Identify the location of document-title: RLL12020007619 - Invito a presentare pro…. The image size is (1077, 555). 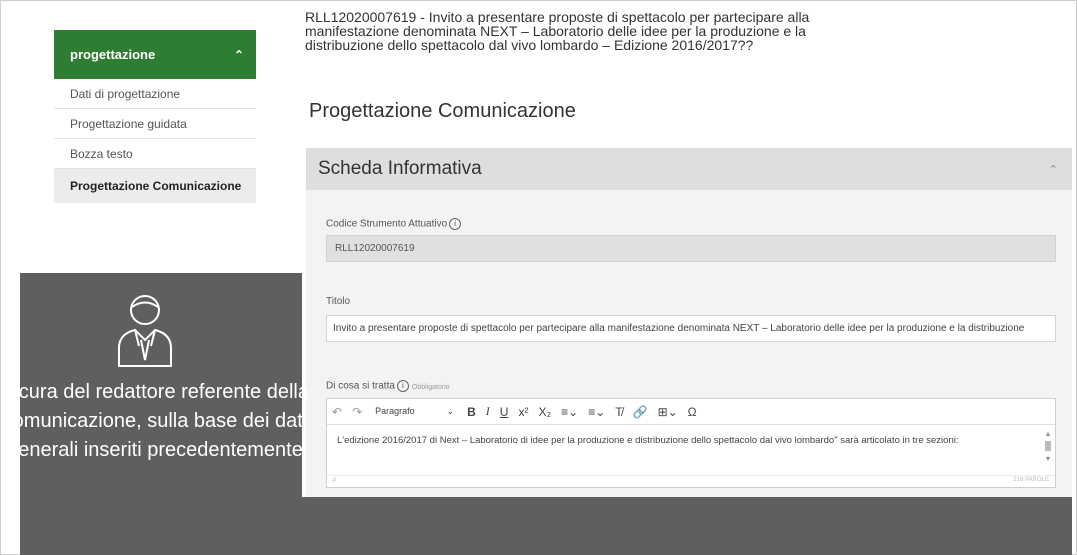
(557, 31).